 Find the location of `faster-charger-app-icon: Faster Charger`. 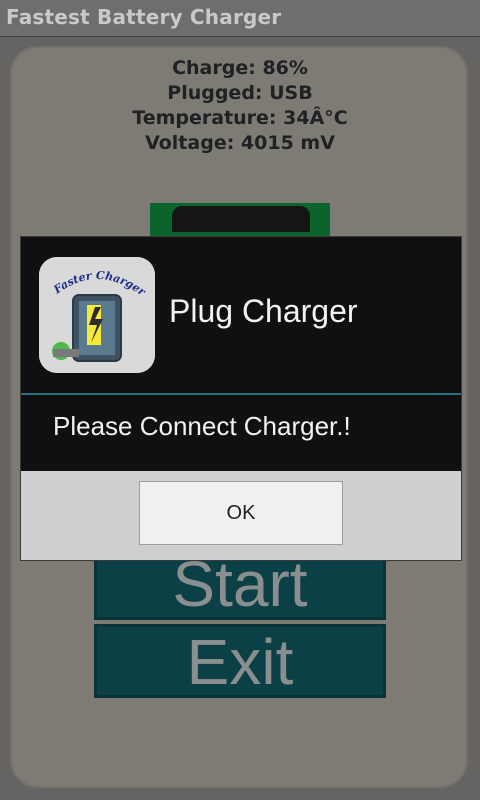

faster-charger-app-icon: Faster Charger is located at coordinates (97, 315).